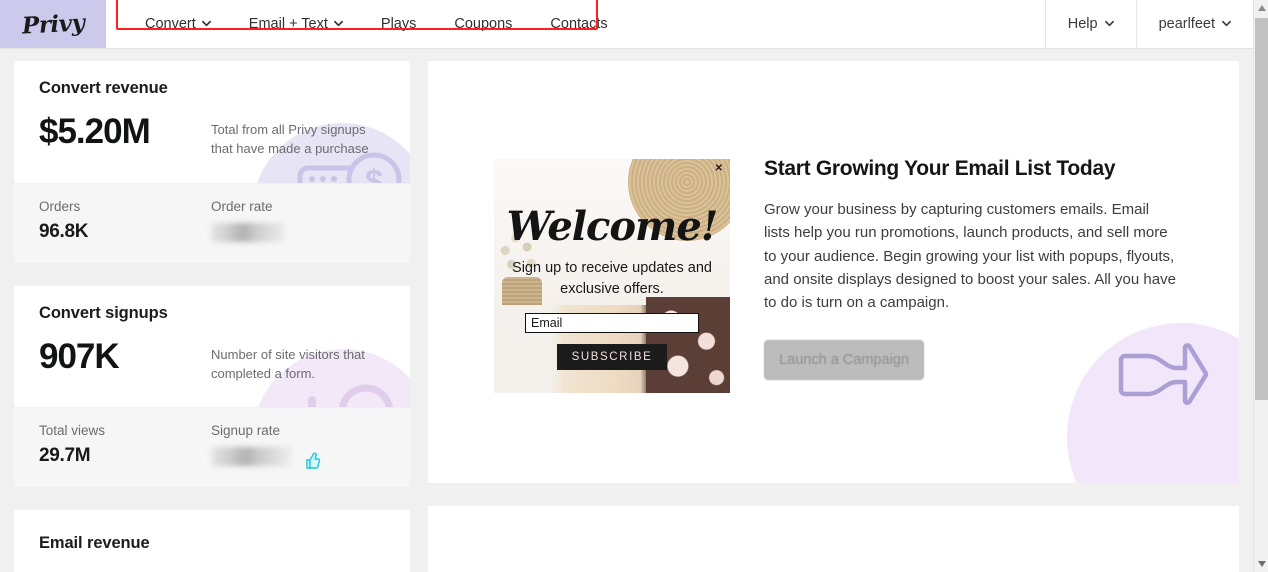 The width and height of the screenshot is (1268, 572). What do you see at coordinates (833, 539) in the screenshot?
I see `secondary-promo-panel` at bounding box center [833, 539].